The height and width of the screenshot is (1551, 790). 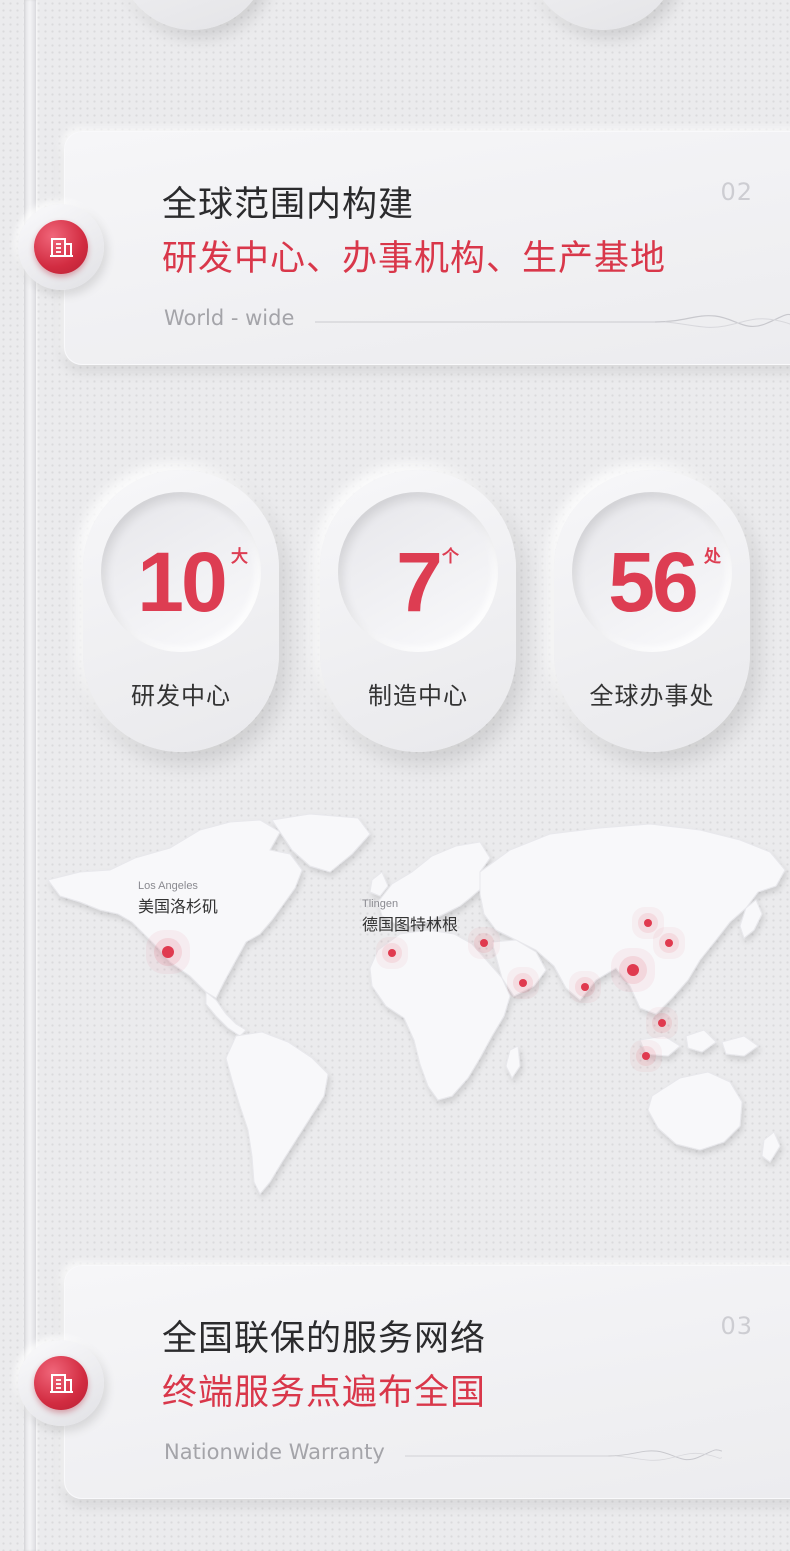 I want to click on city-english-name: Tlingen, so click(x=380, y=904).